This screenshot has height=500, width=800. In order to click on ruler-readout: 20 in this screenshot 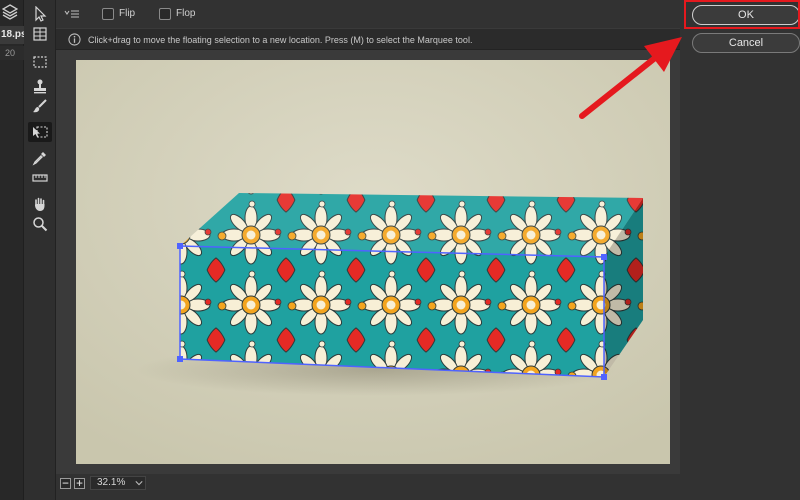, I will do `click(12, 53)`.